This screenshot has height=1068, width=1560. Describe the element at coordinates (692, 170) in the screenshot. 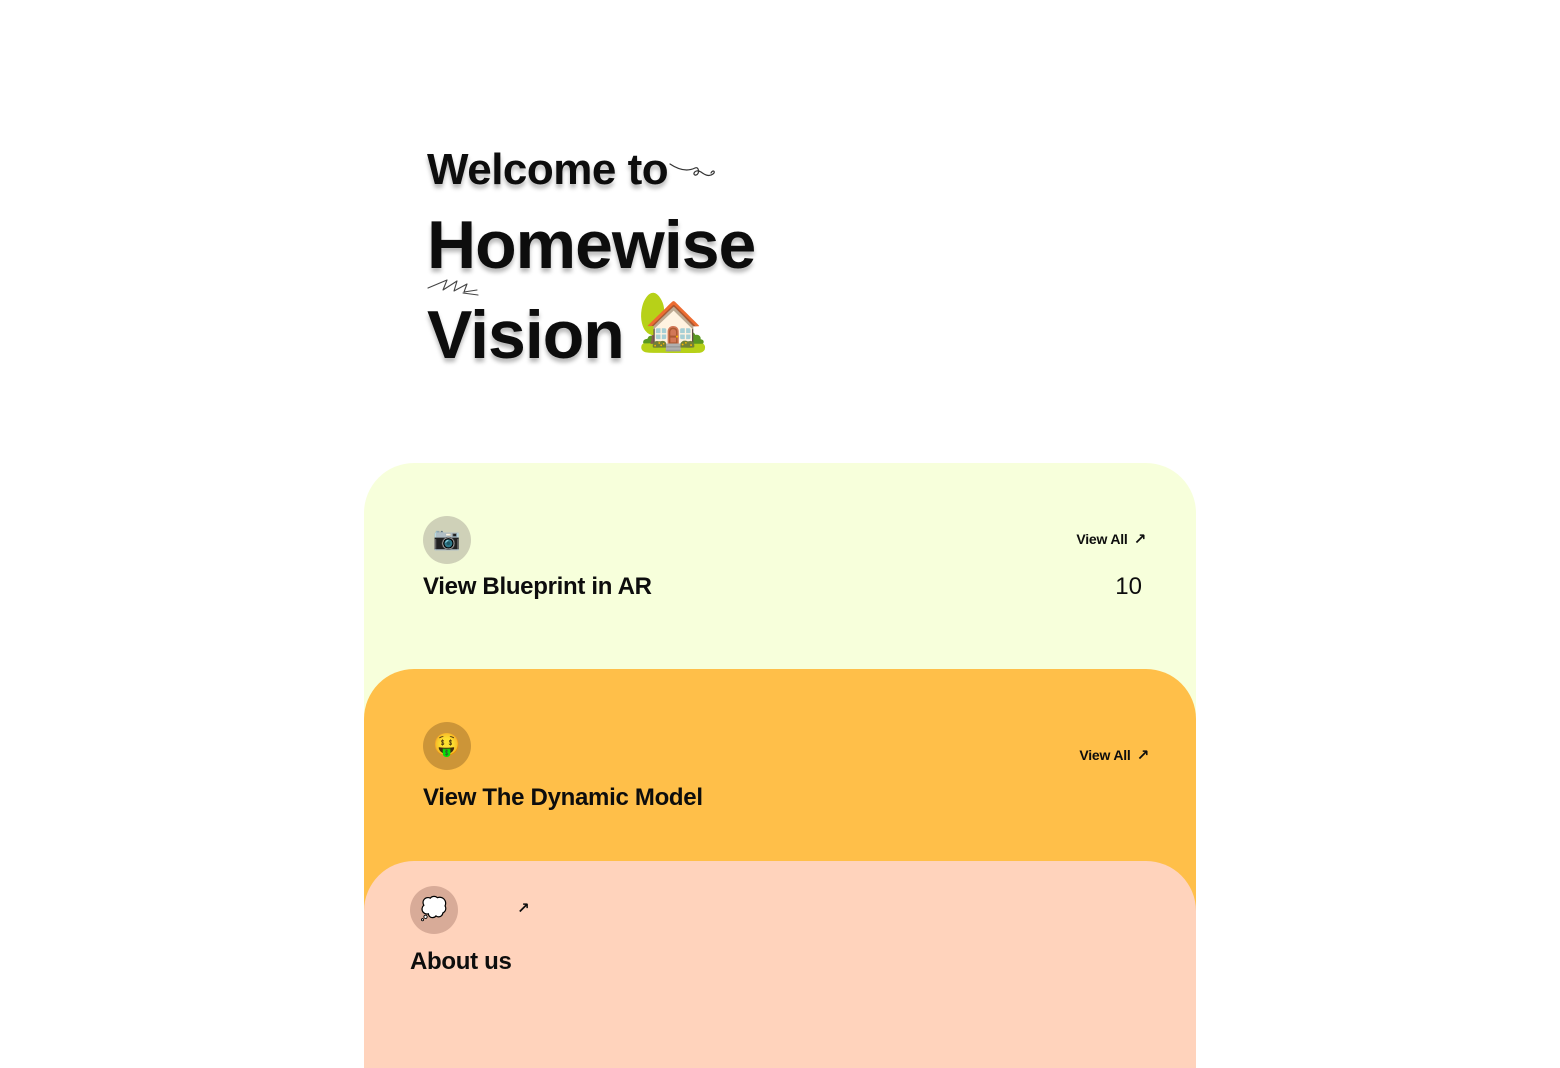

I see `squiggle-decoration-icon` at that location.